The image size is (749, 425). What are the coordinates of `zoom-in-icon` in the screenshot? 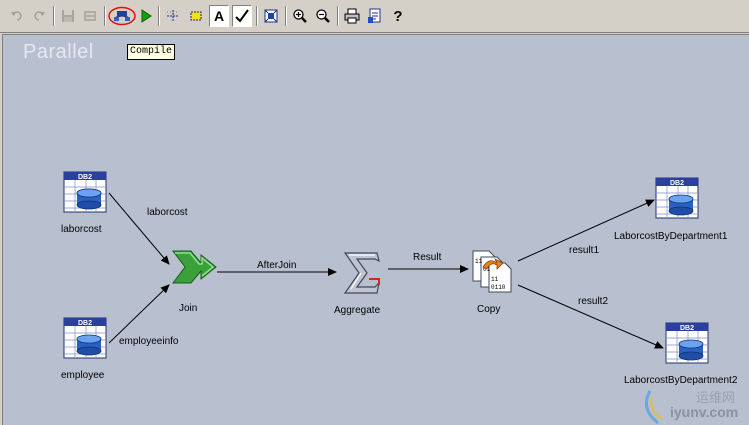 It's located at (300, 16).